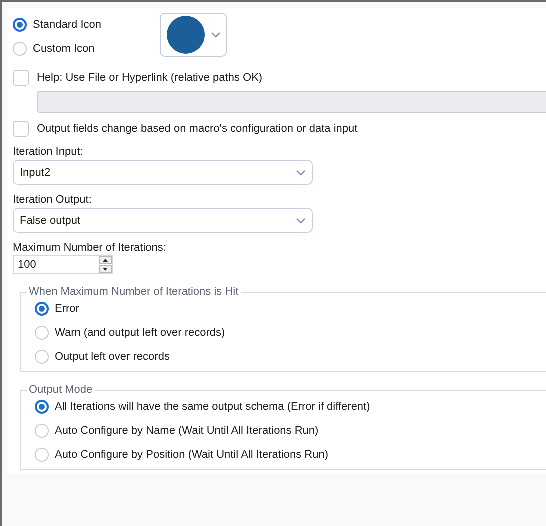  What do you see at coordinates (197, 129) in the screenshot?
I see `output-fields-label: Output fields change based on macro's configuration or data input` at bounding box center [197, 129].